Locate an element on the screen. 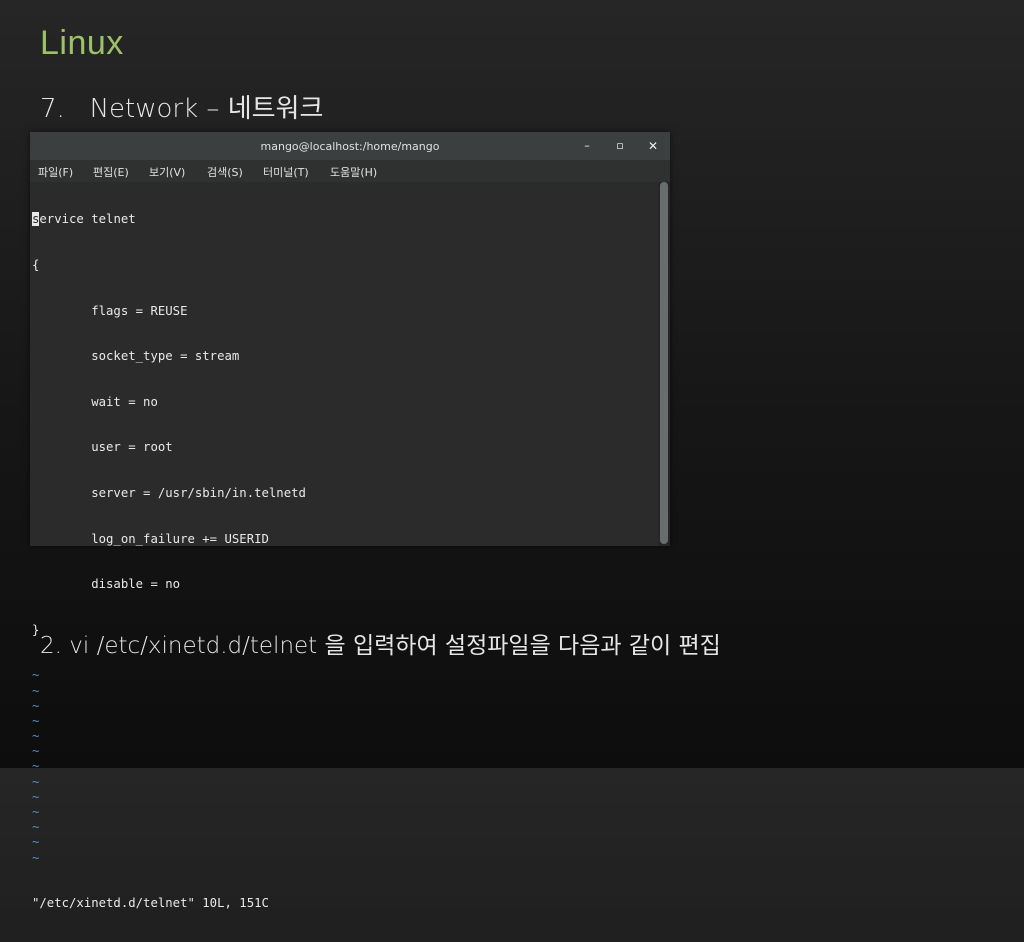 This screenshot has width=1024, height=942. close-icon: ✕ is located at coordinates (653, 146).